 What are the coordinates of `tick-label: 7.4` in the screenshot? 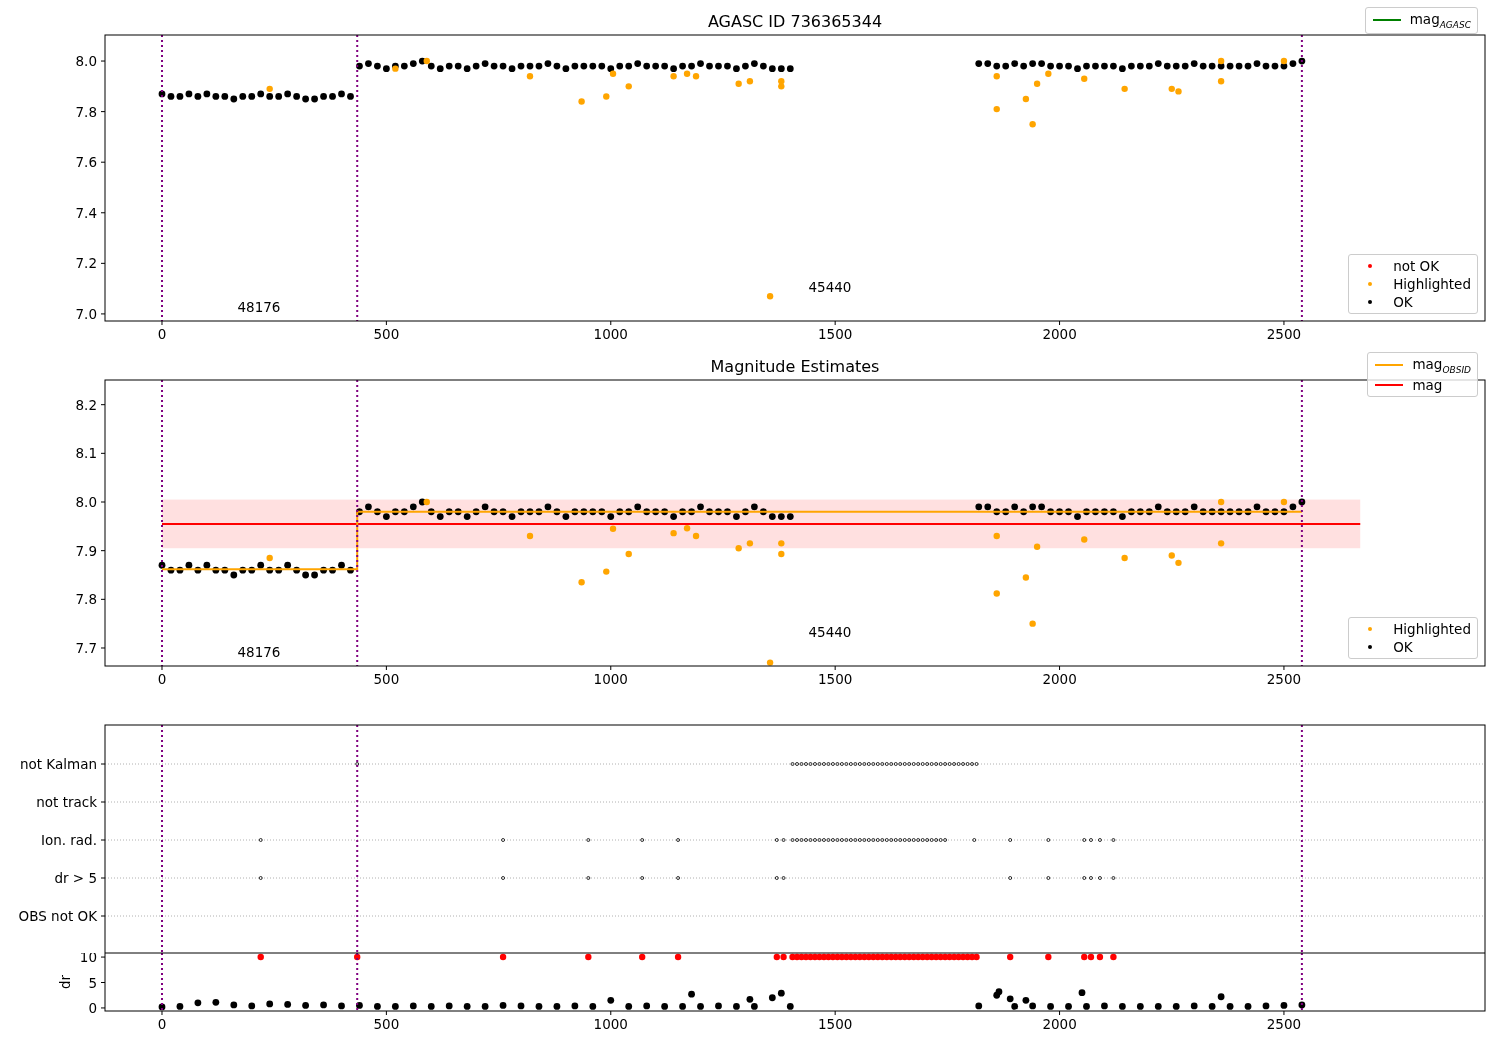 It's located at (86, 212).